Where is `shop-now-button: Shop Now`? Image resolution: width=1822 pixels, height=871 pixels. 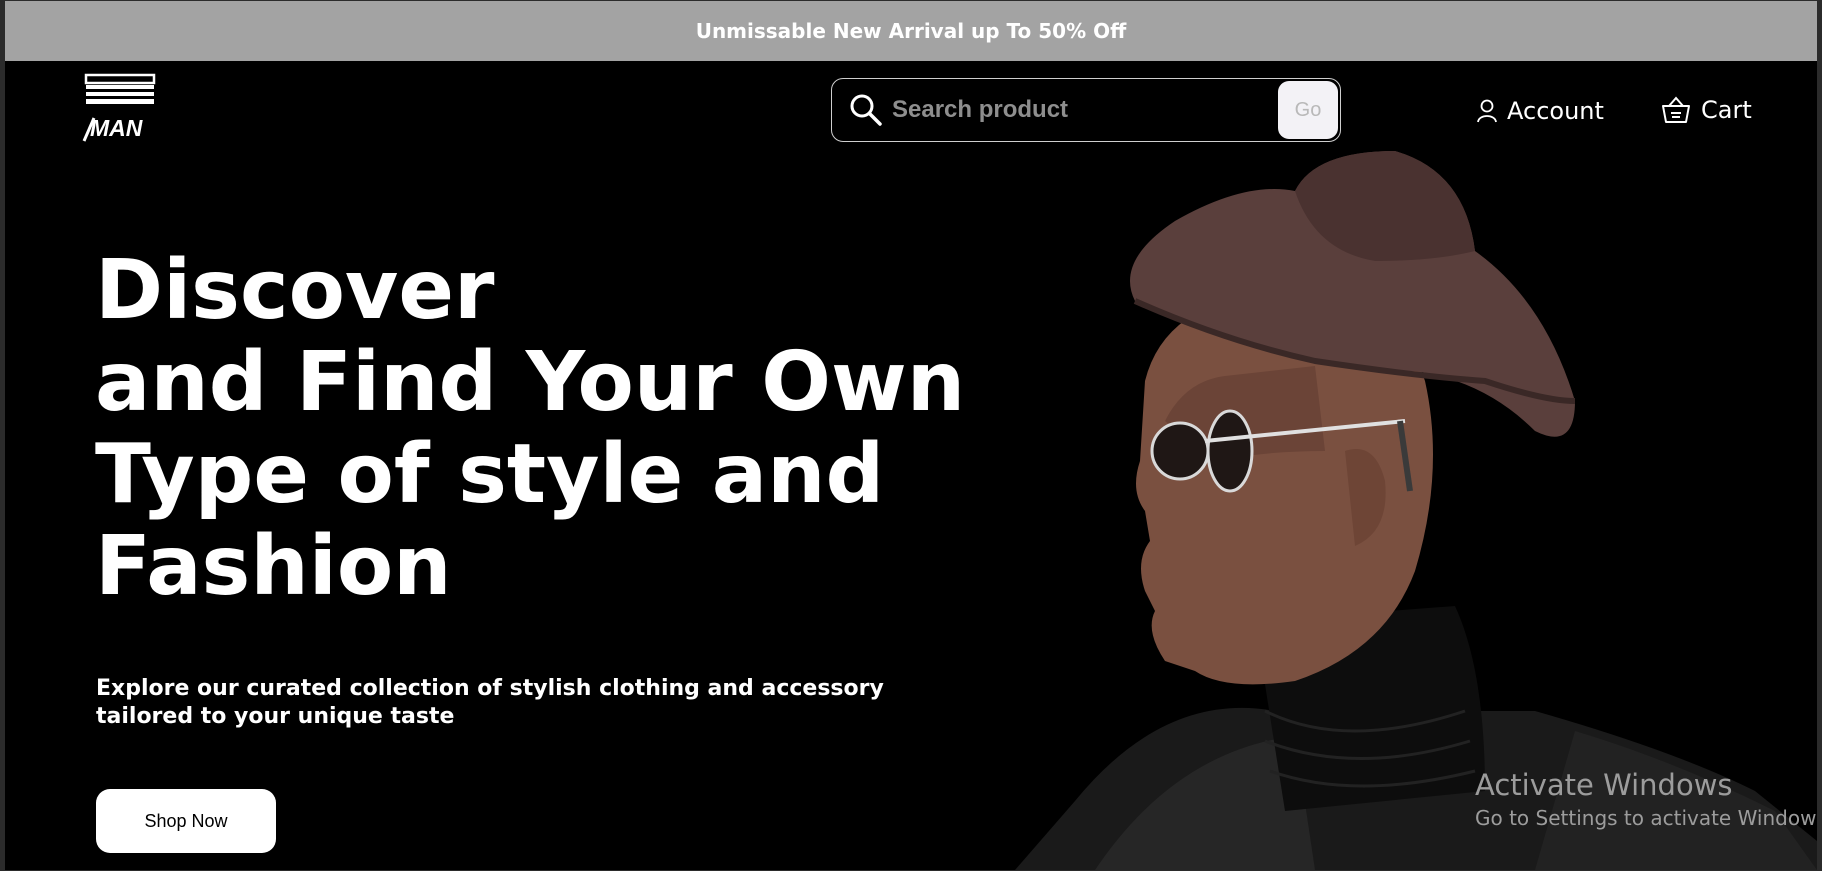
shop-now-button: Shop Now is located at coordinates (186, 821).